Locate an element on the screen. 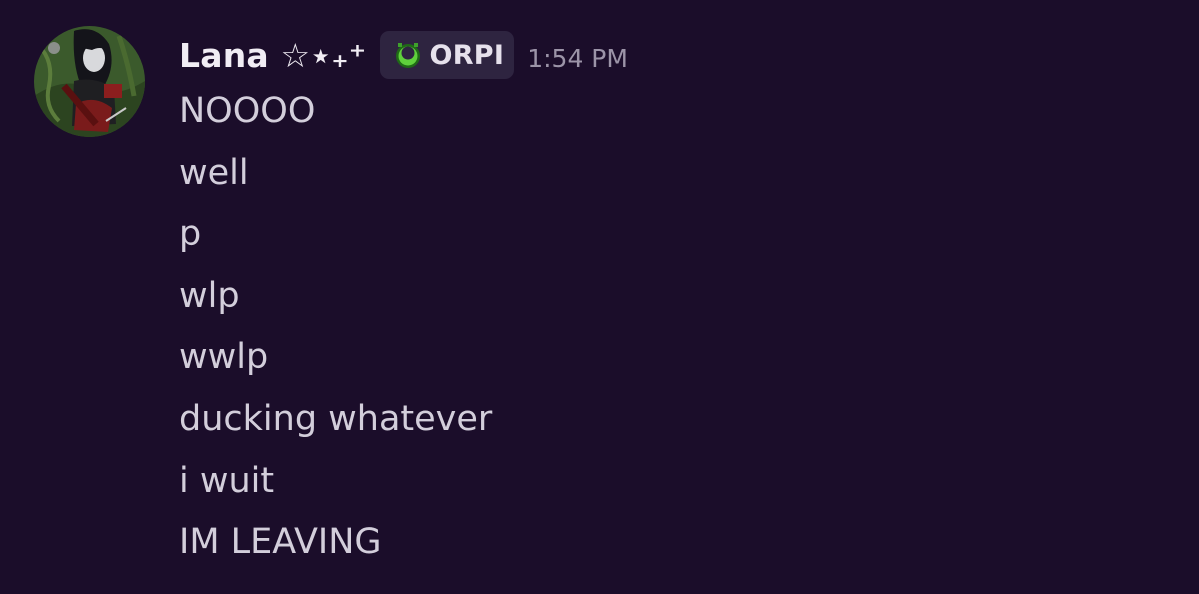  message-line: NOOOO is located at coordinates (335, 113).